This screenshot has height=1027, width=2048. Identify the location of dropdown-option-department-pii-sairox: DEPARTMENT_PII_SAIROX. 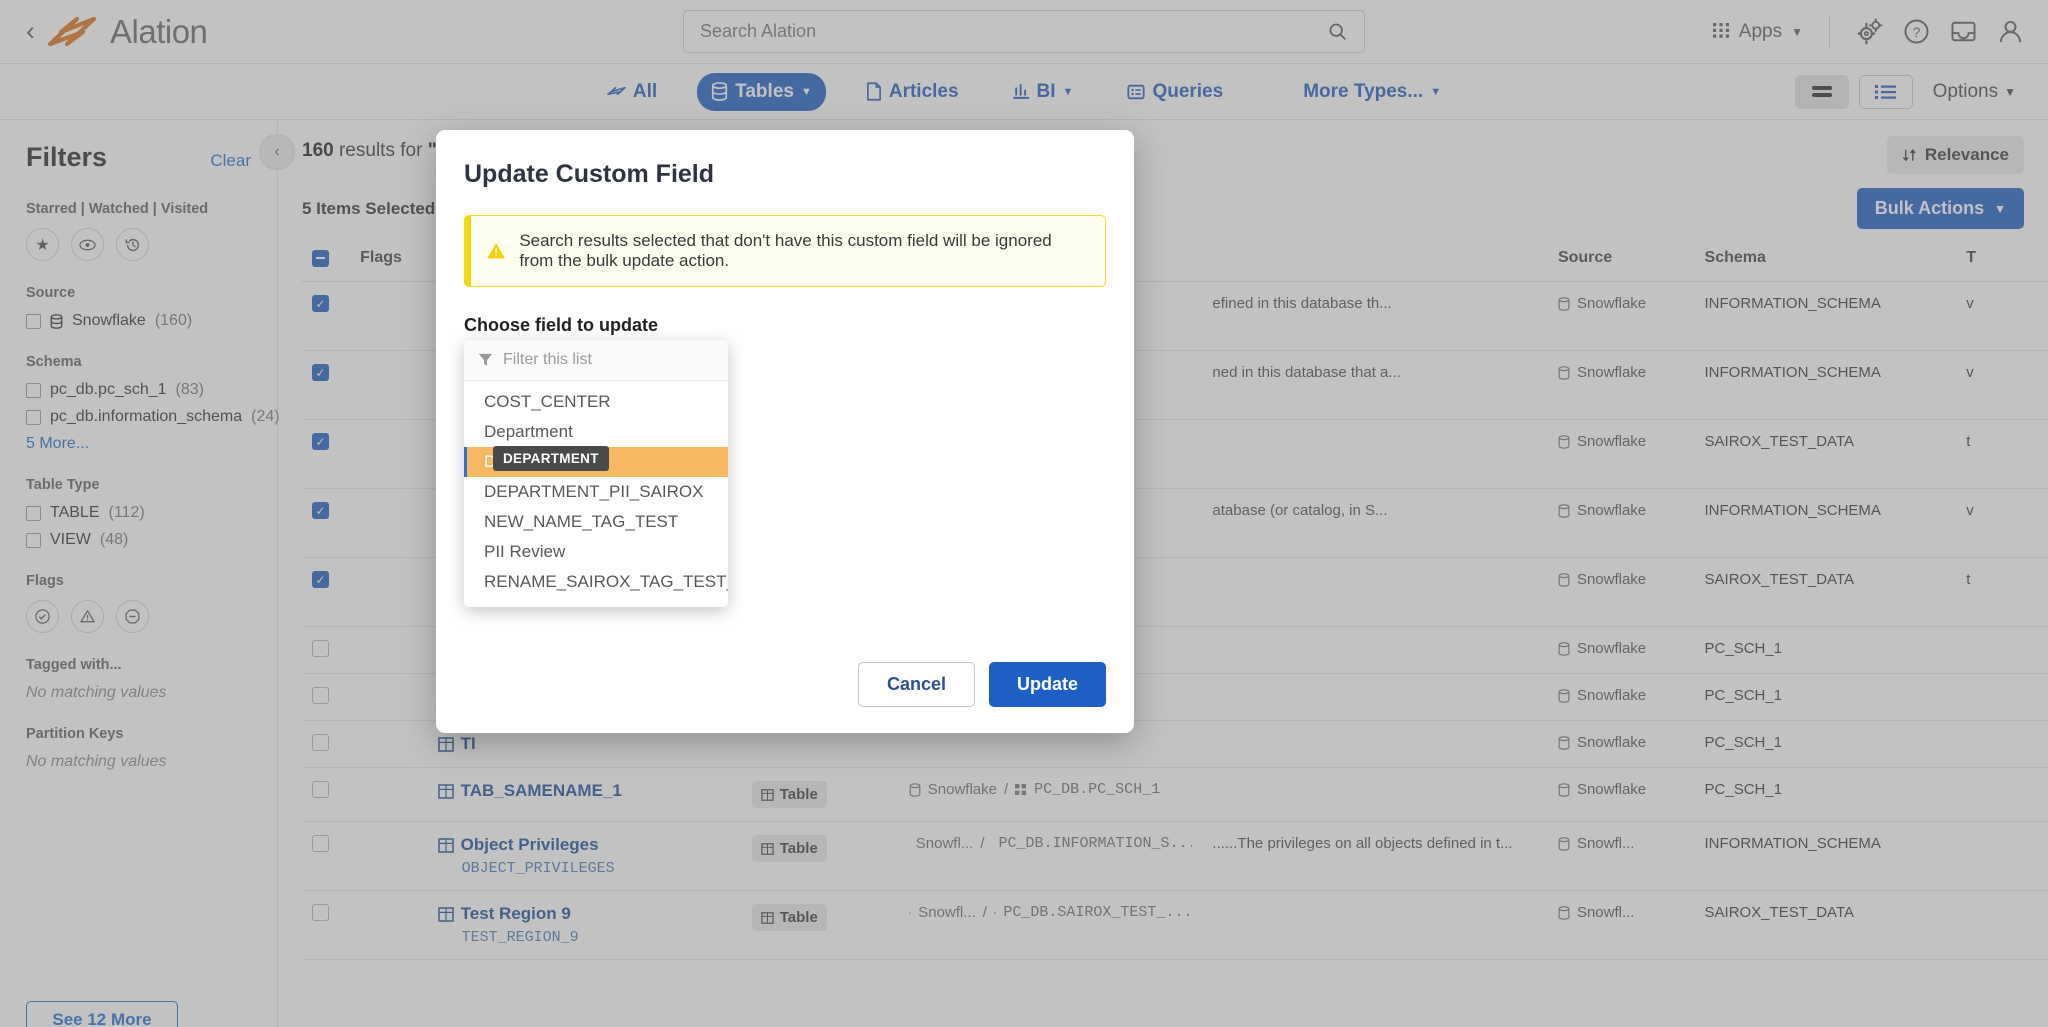
(596, 492).